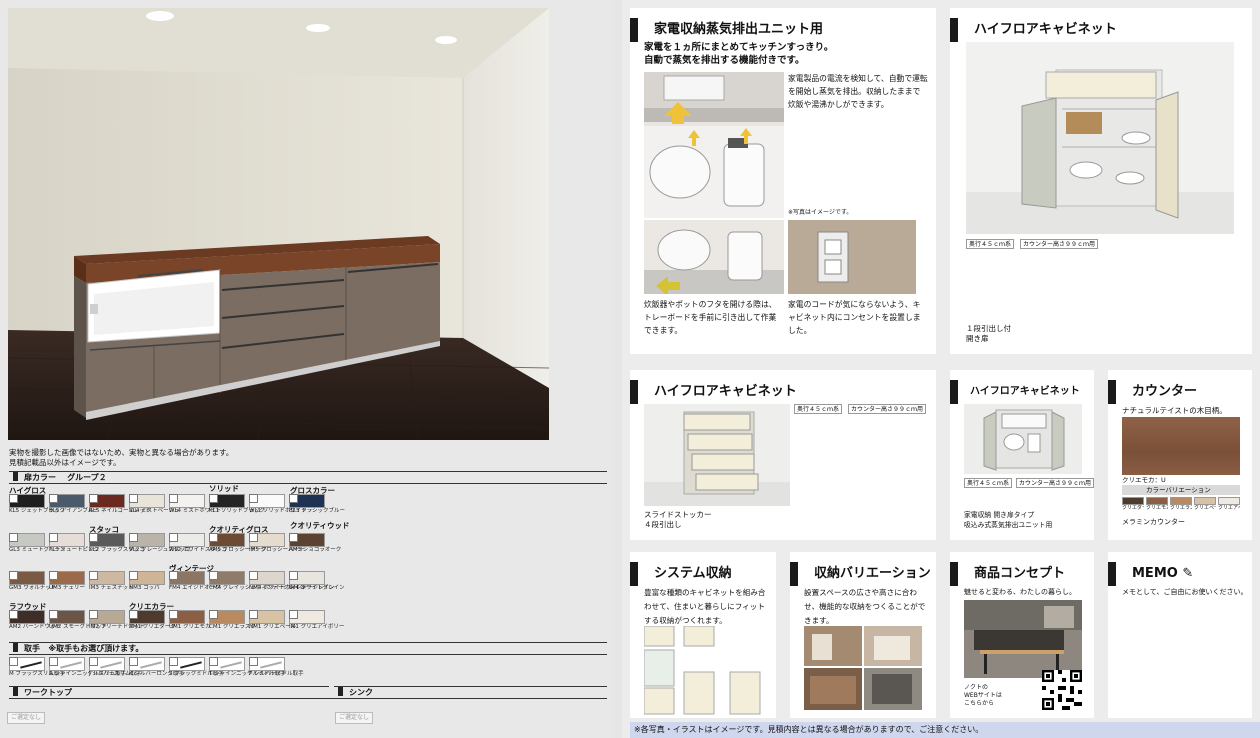 The height and width of the screenshot is (738, 1260). I want to click on door-color-swatch-nm3: NM3 コッパ, so click(148, 581).